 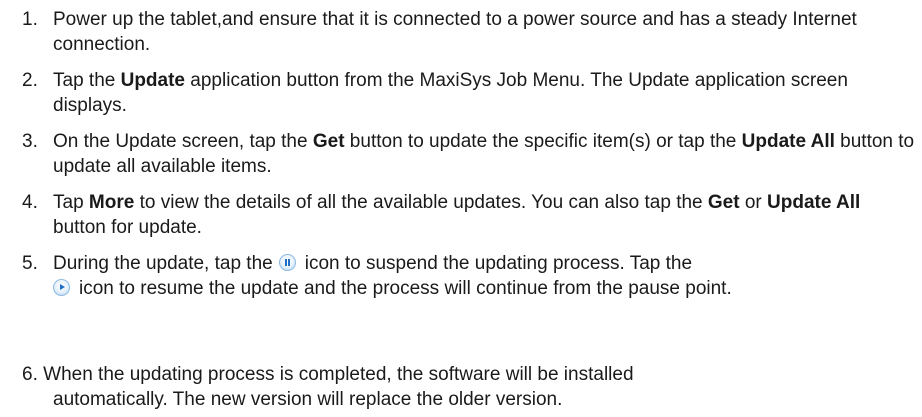 I want to click on step-text-pre: Tap, so click(x=71, y=202).